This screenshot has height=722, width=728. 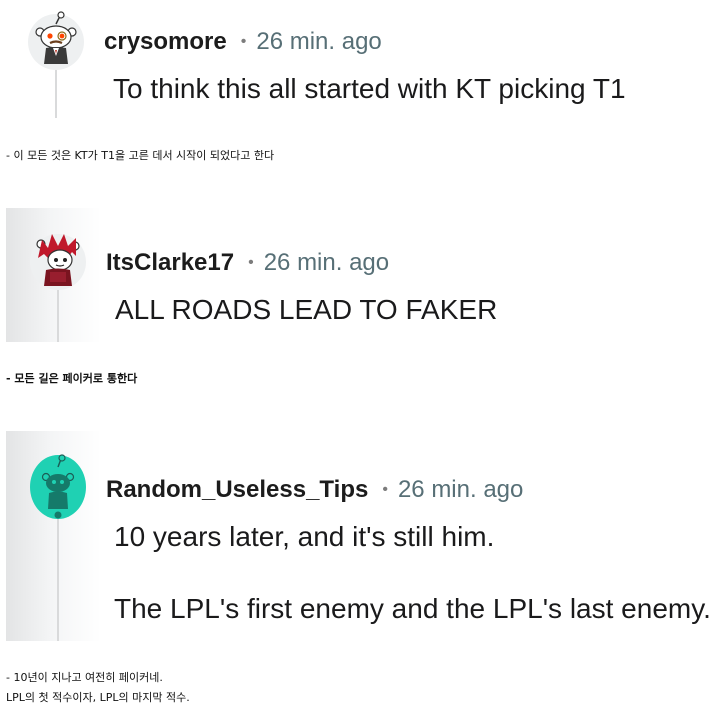 I want to click on snoo-avatar-monocle-icon, so click(x=56, y=40).